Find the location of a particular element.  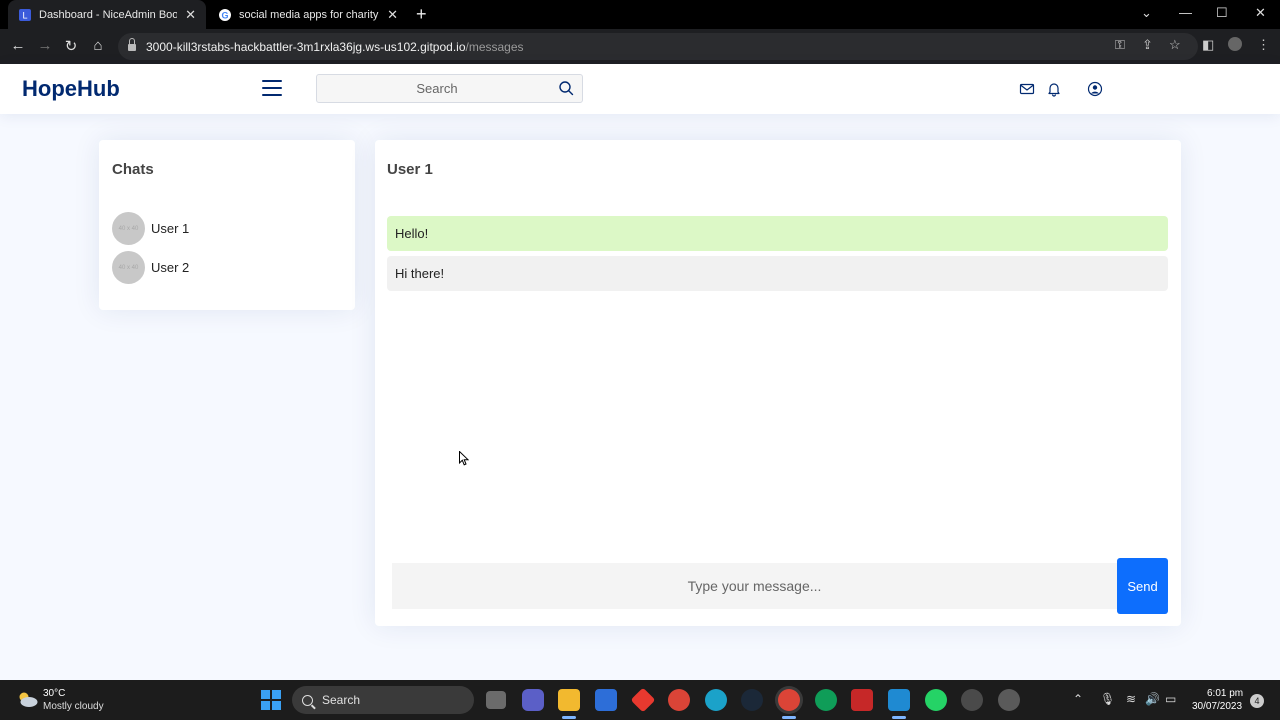

lock-icon is located at coordinates (132, 44).